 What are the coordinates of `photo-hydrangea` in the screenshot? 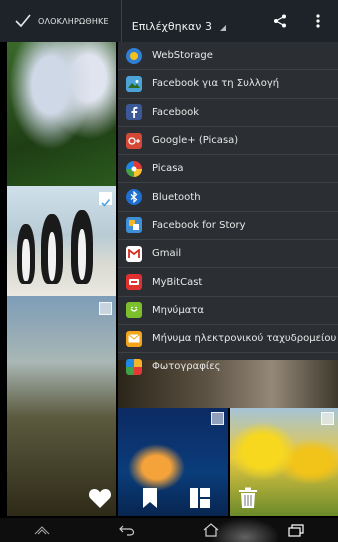 It's located at (61, 114).